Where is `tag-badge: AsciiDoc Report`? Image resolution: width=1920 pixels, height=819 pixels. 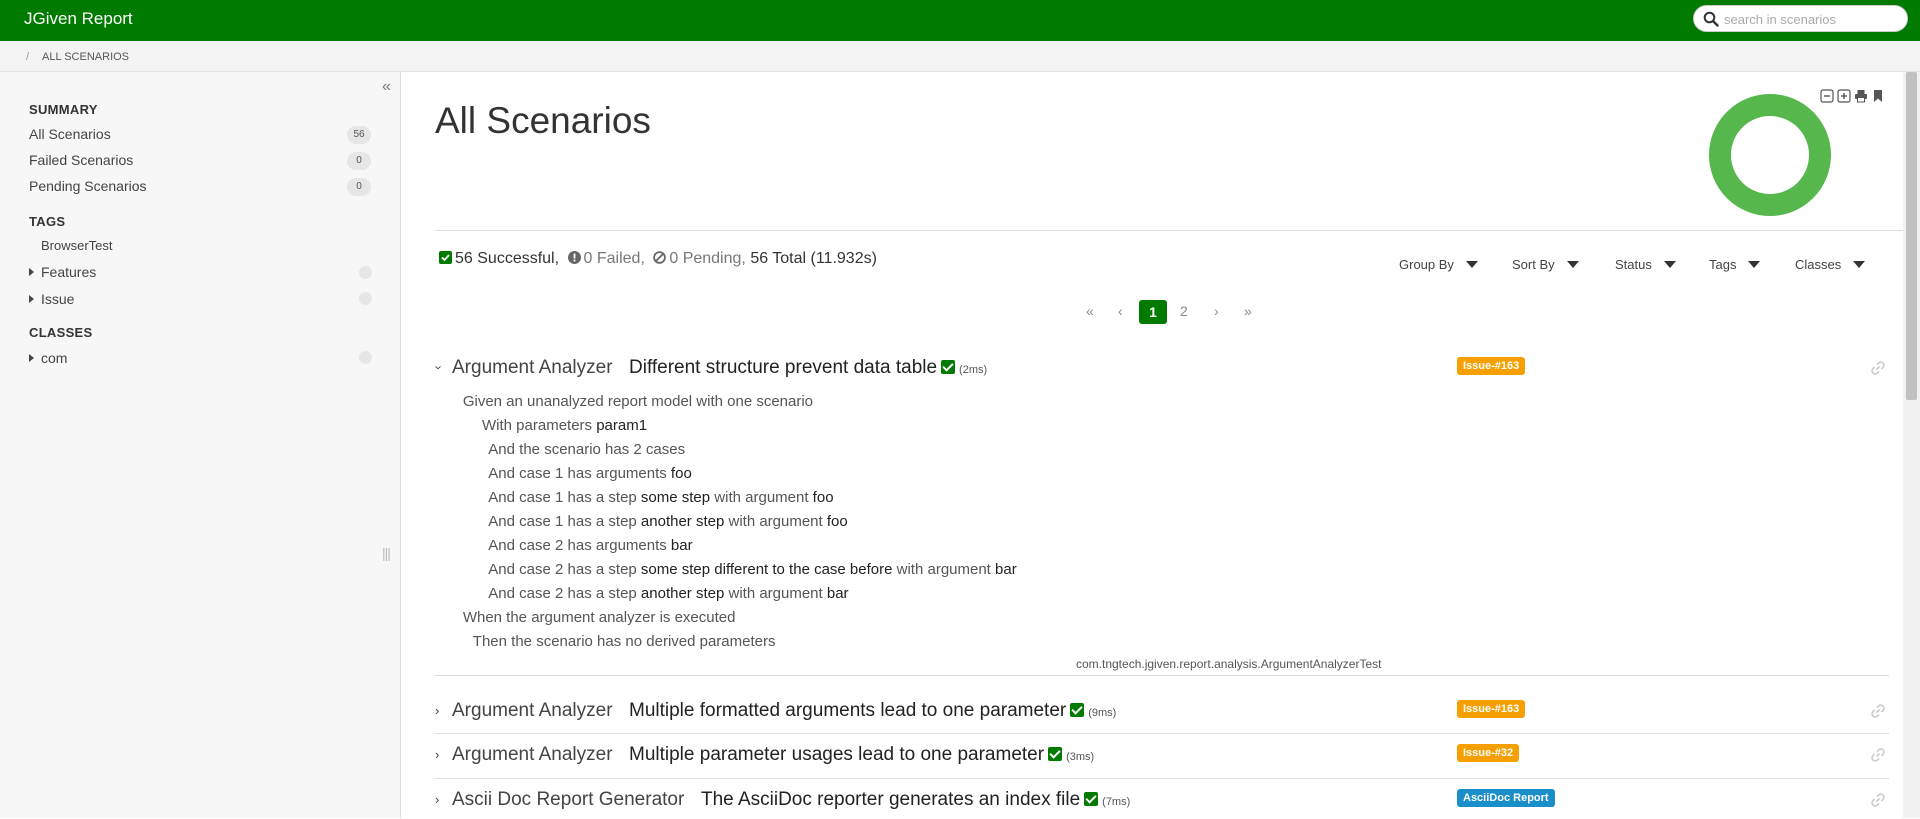
tag-badge: AsciiDoc Report is located at coordinates (1506, 798).